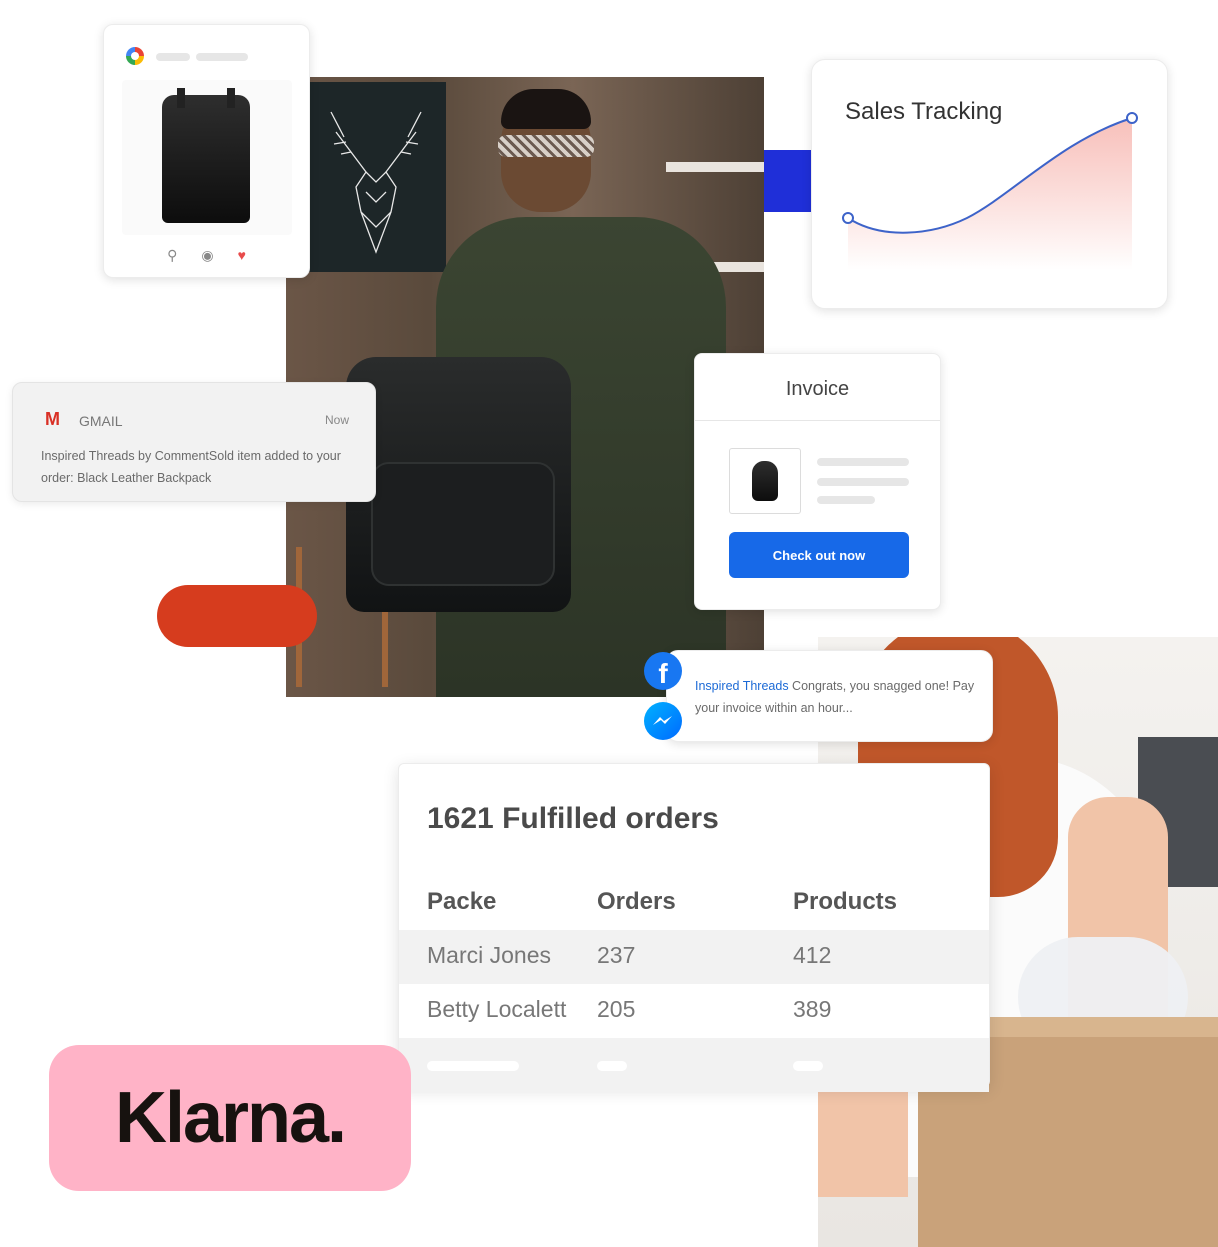  What do you see at coordinates (546, 146) in the screenshot?
I see `glasses` at bounding box center [546, 146].